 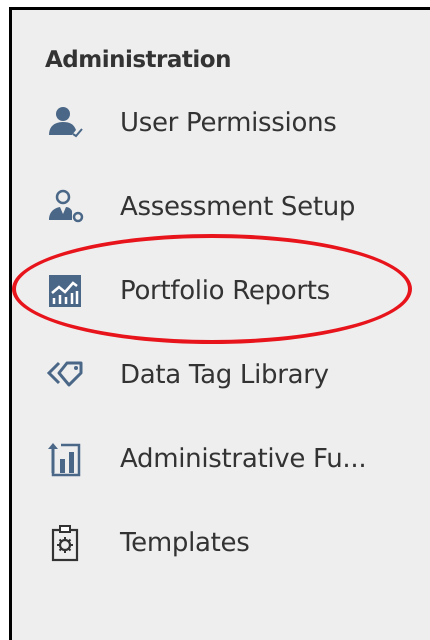 What do you see at coordinates (138, 60) in the screenshot?
I see `section-heading: Administration` at bounding box center [138, 60].